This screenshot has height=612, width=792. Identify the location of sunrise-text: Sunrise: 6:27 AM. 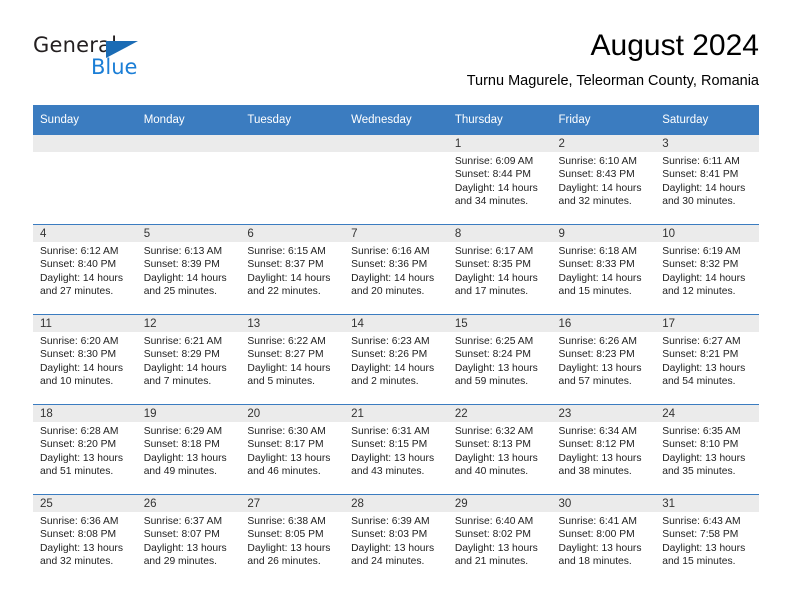
(701, 341).